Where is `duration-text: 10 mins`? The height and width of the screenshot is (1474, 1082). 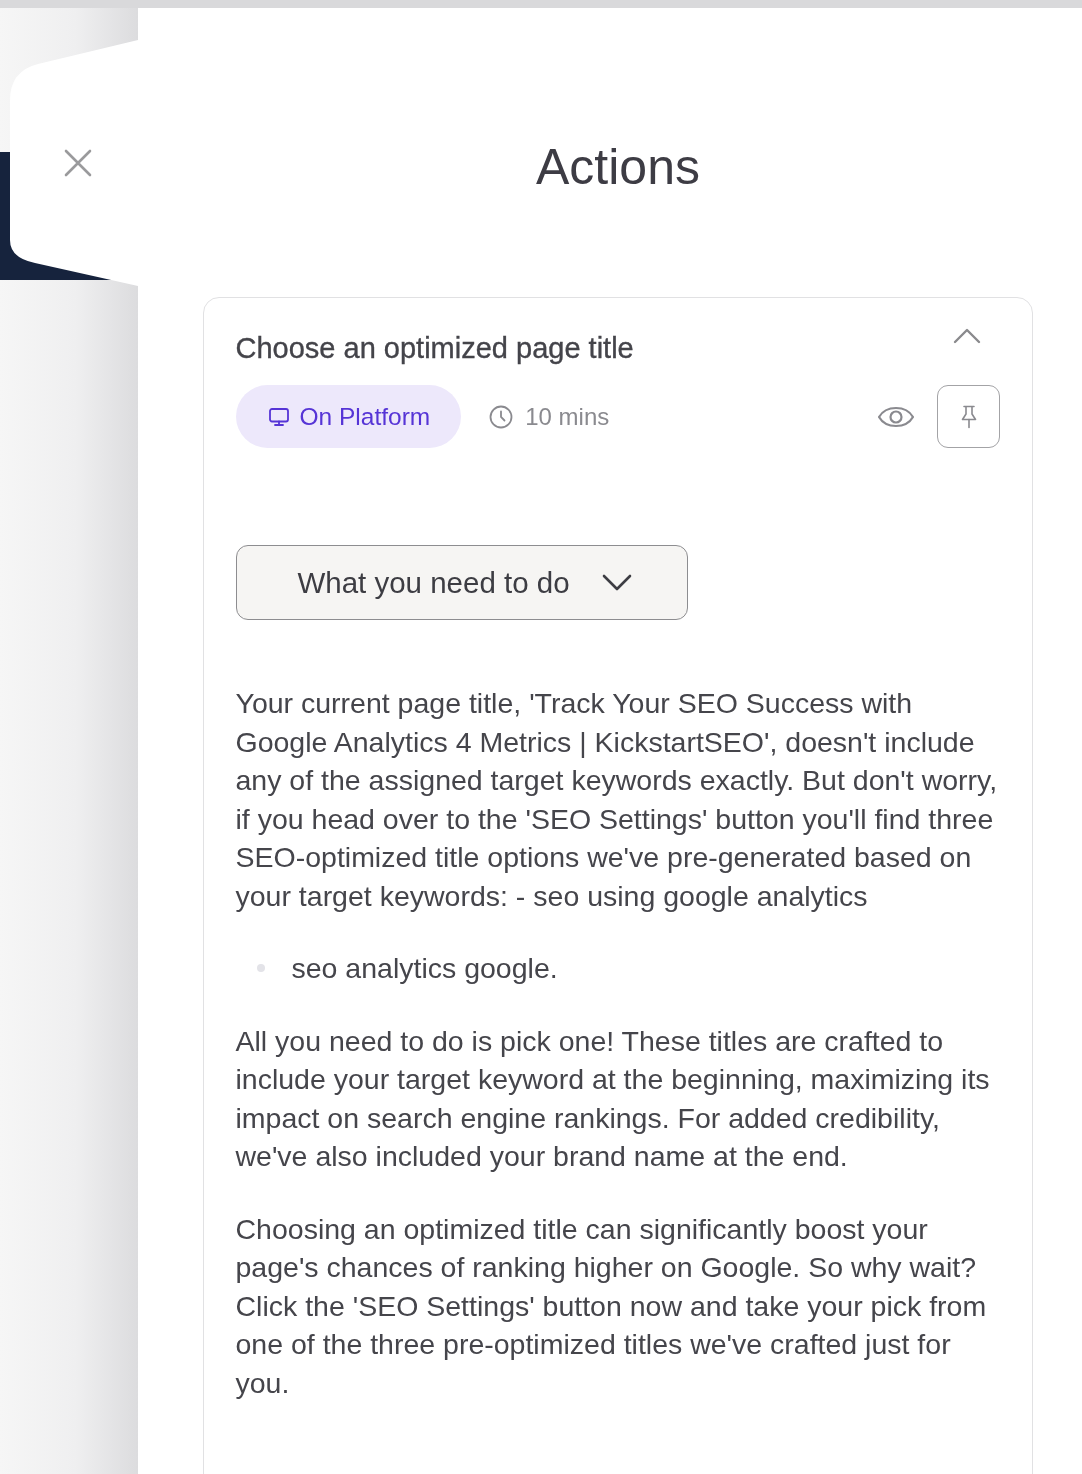
duration-text: 10 mins is located at coordinates (567, 416).